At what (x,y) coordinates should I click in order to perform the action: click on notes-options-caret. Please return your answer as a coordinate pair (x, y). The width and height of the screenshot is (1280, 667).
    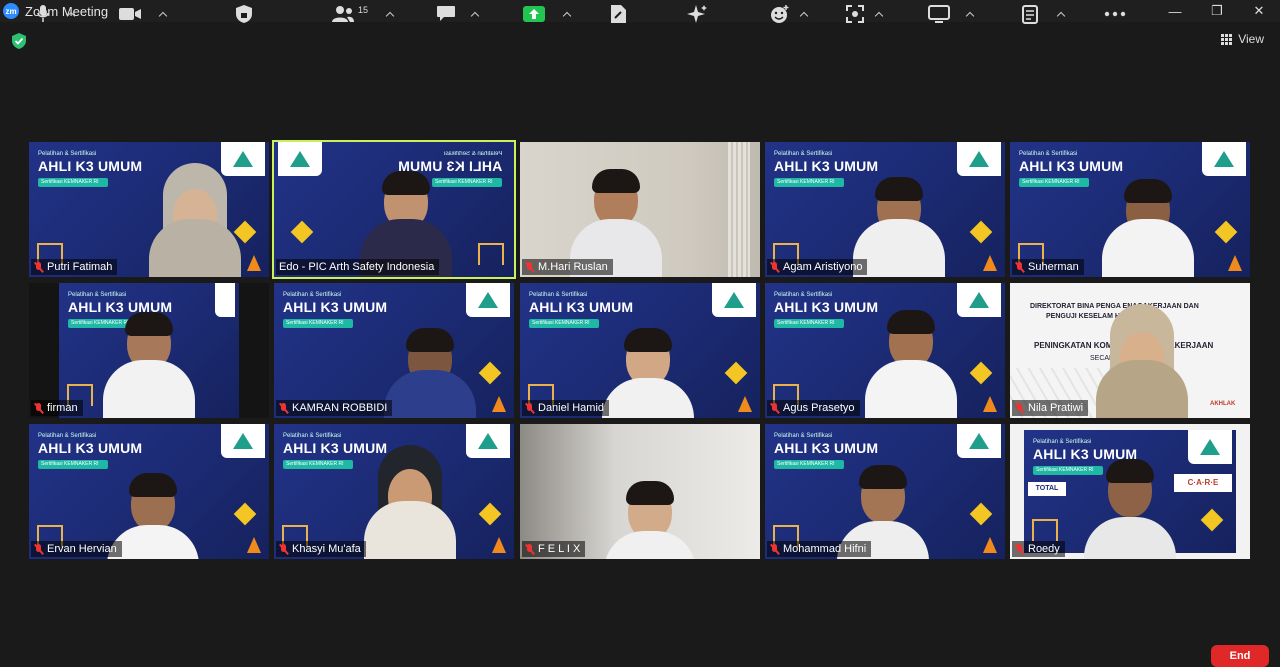
    Looking at the image, I should click on (1061, 14).